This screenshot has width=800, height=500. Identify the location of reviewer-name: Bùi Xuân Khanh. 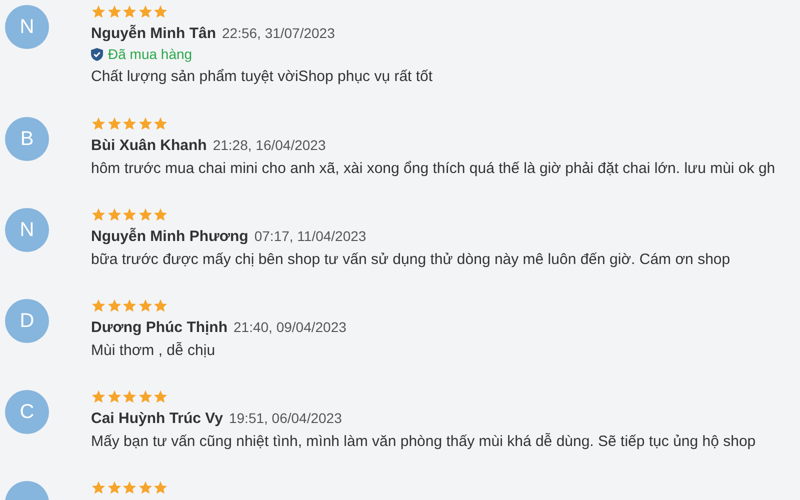
(149, 145).